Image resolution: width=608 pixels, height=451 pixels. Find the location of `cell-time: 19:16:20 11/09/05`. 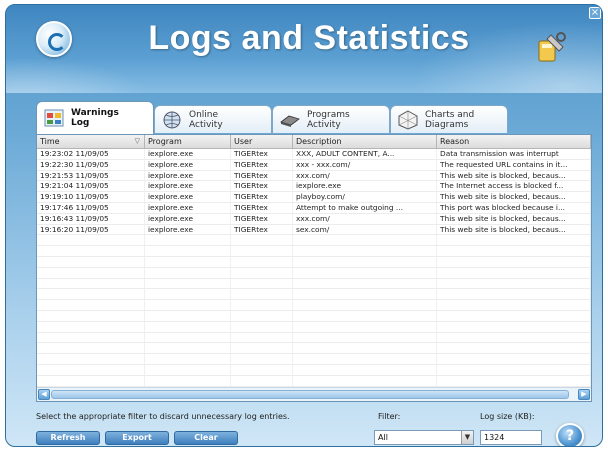

cell-time: 19:16:20 11/09/05 is located at coordinates (91, 229).